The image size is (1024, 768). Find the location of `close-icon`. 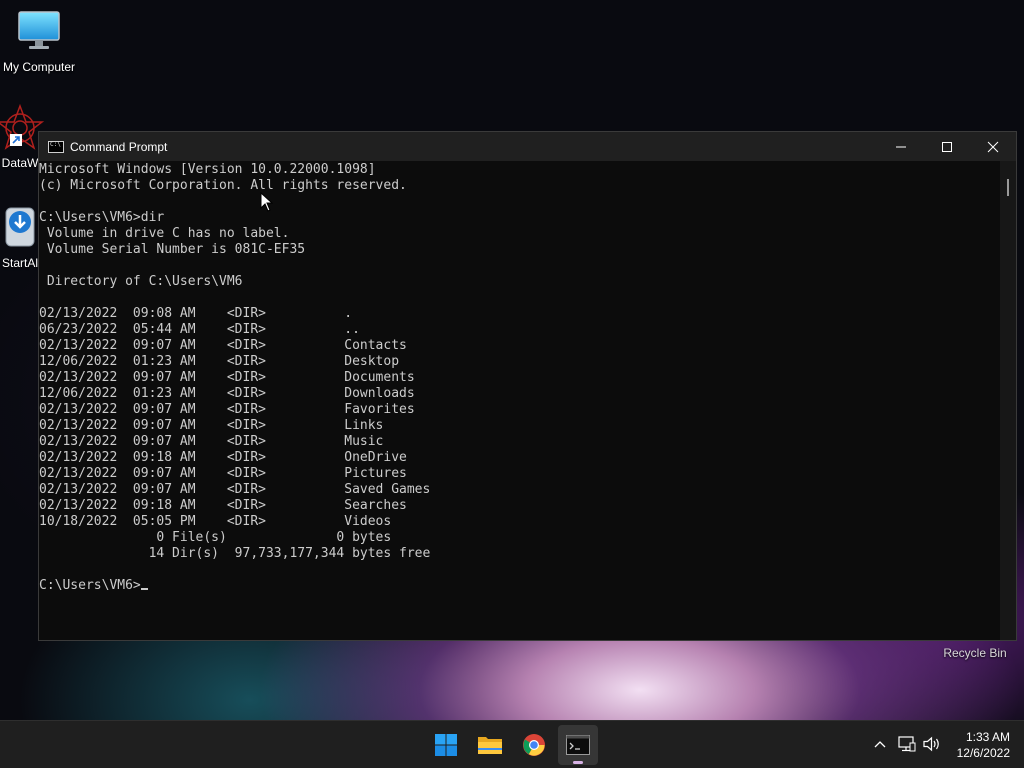

close-icon is located at coordinates (993, 146).